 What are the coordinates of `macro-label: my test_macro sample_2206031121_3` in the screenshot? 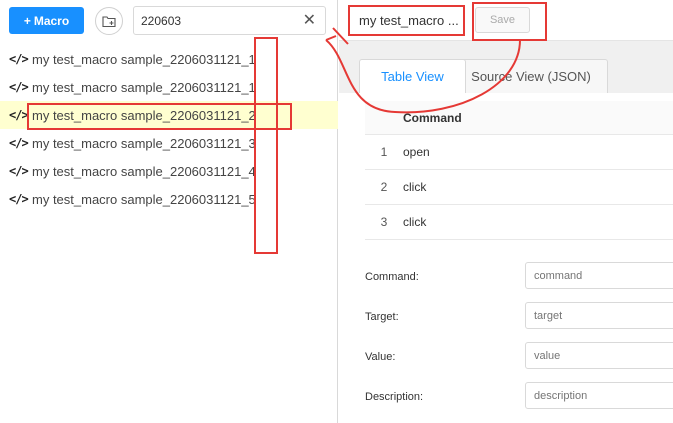 It's located at (144, 143).